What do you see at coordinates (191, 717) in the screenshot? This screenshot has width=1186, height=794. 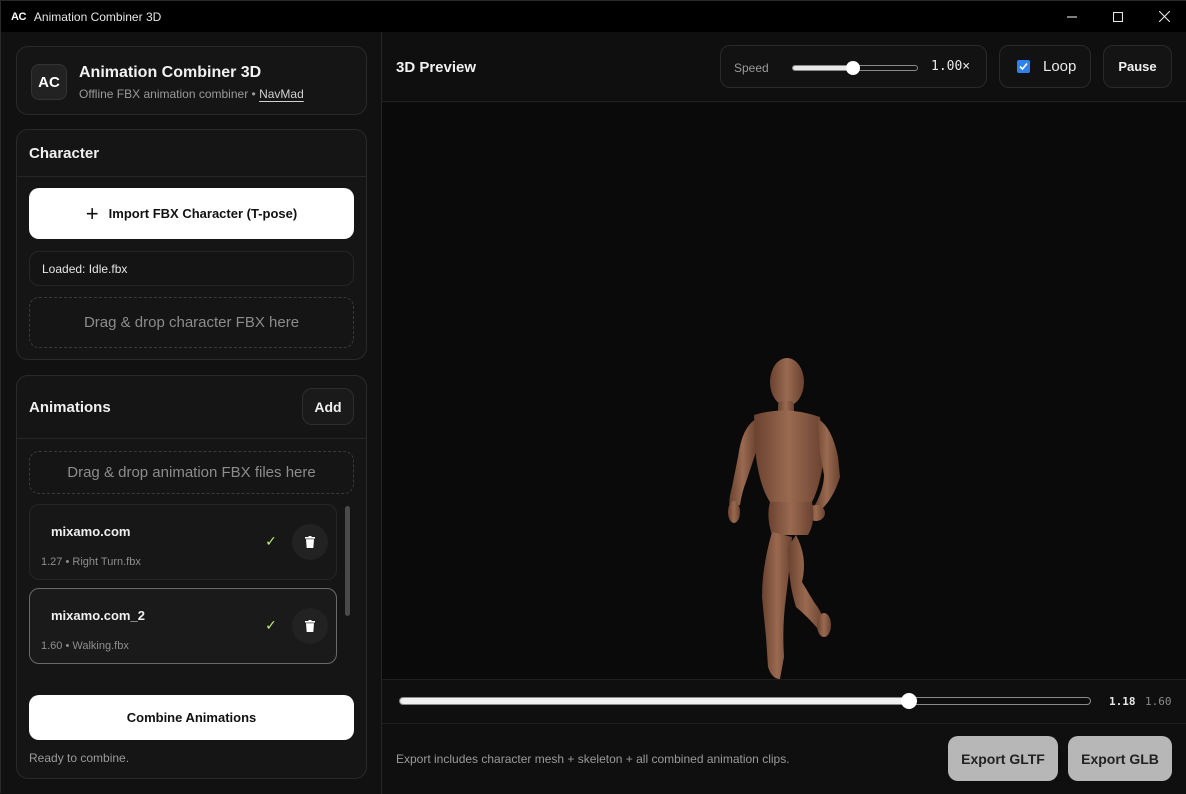 I see `combine-animations-button: Combine Animations` at bounding box center [191, 717].